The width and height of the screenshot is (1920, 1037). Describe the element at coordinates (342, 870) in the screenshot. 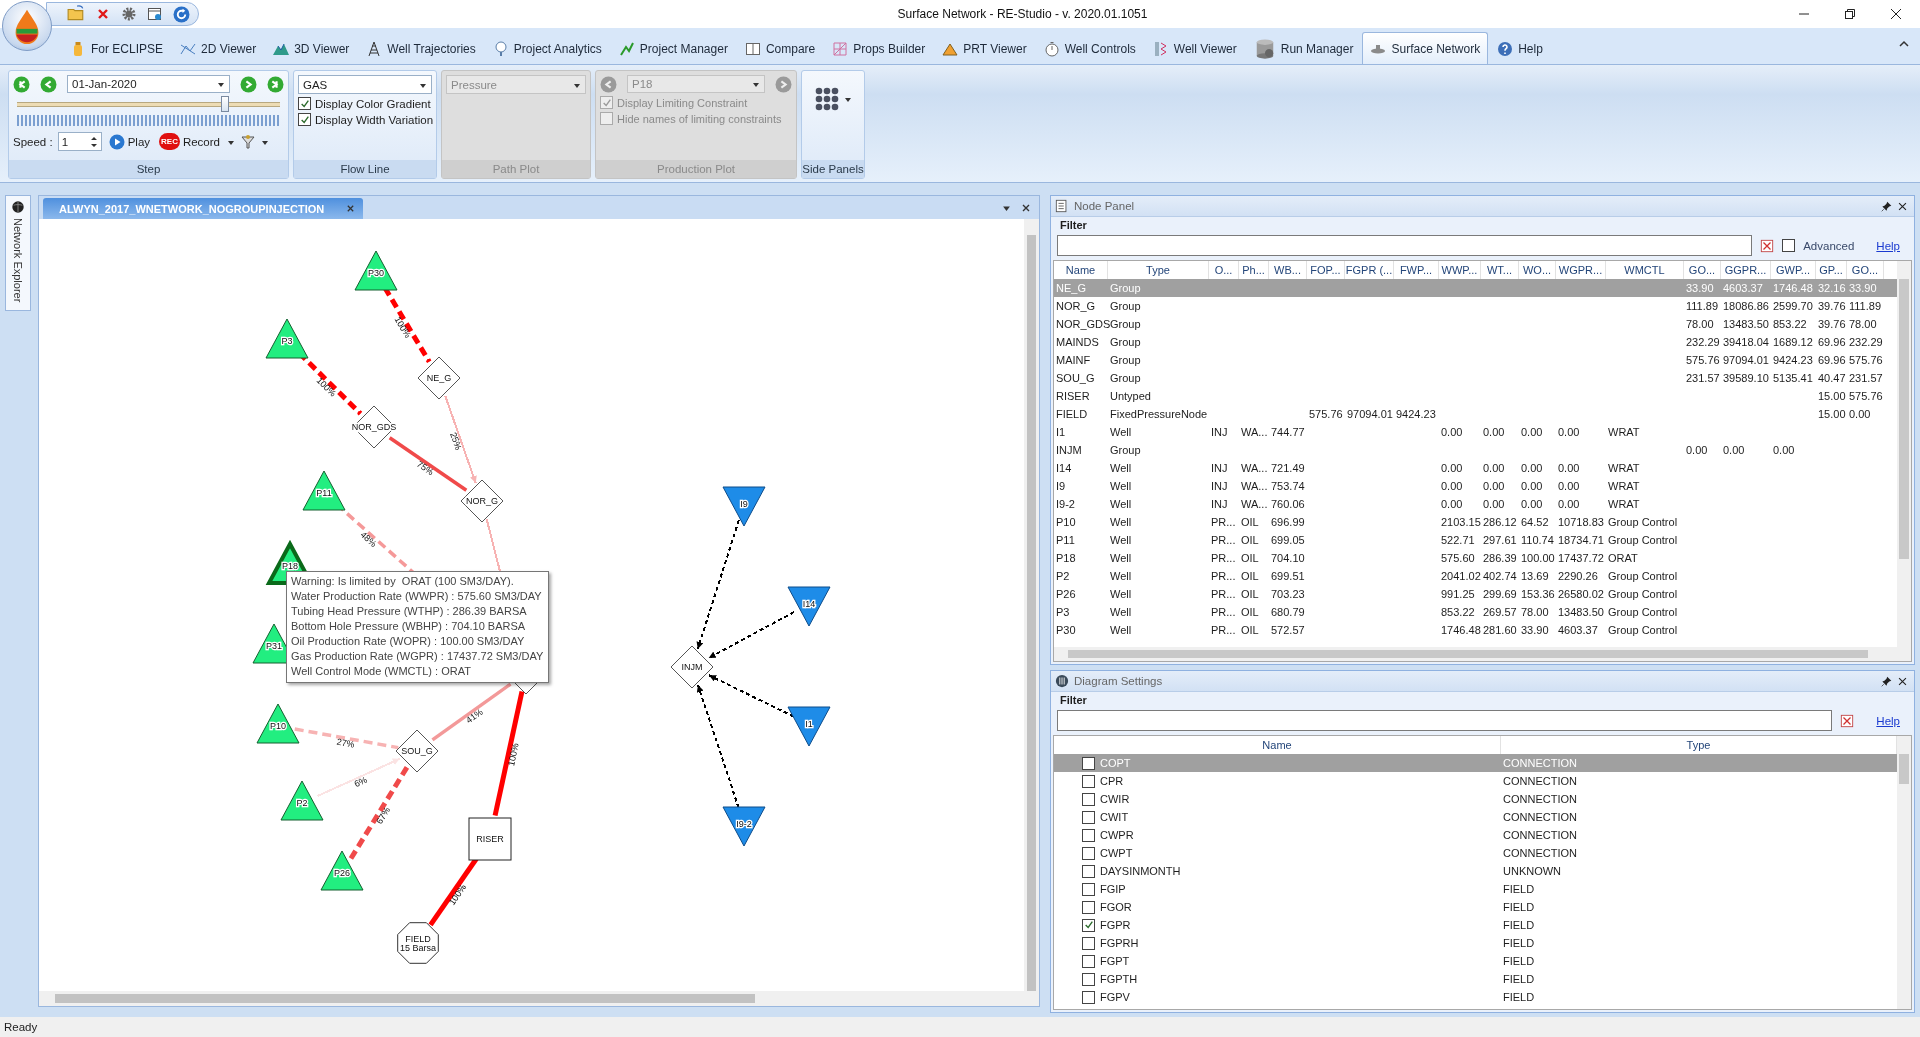

I see `producer-node: P26` at that location.